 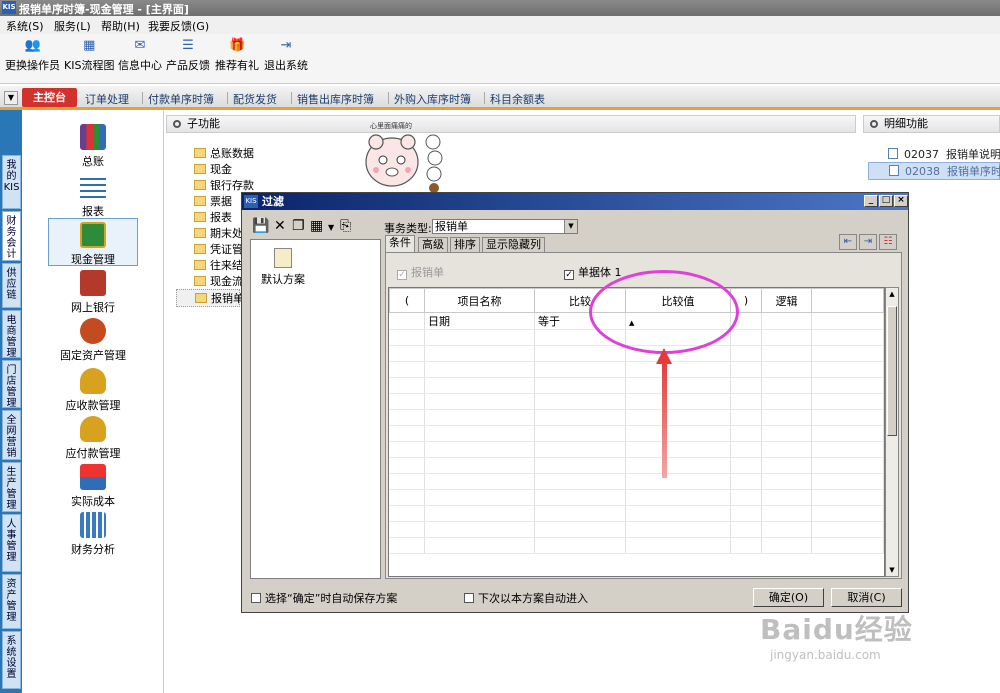 What do you see at coordinates (93, 486) in the screenshot?
I see `nav-actual-cost: 实际成本` at bounding box center [93, 486].